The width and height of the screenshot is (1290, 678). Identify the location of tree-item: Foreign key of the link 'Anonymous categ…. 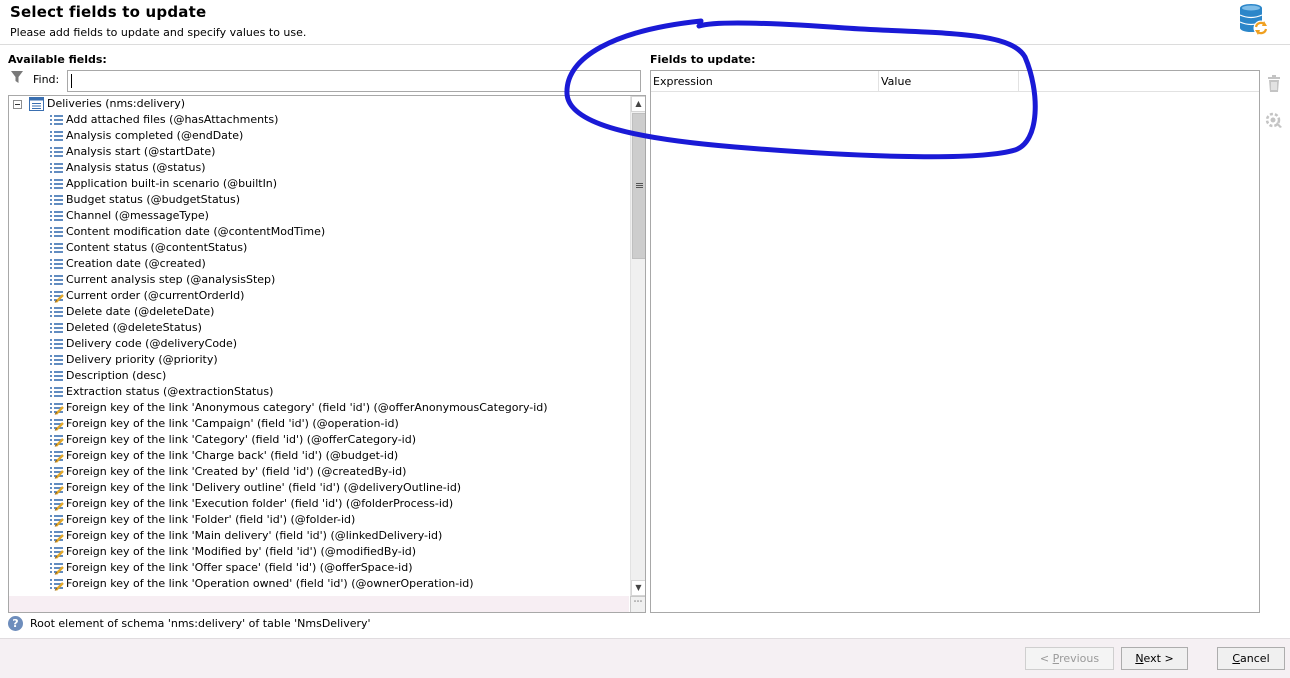
(319, 408).